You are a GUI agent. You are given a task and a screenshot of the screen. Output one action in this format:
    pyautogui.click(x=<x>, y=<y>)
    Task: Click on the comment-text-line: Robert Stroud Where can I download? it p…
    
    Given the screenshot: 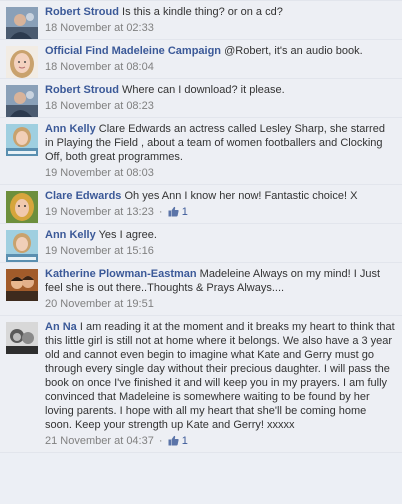 What is the action you would take?
    pyautogui.click(x=220, y=90)
    